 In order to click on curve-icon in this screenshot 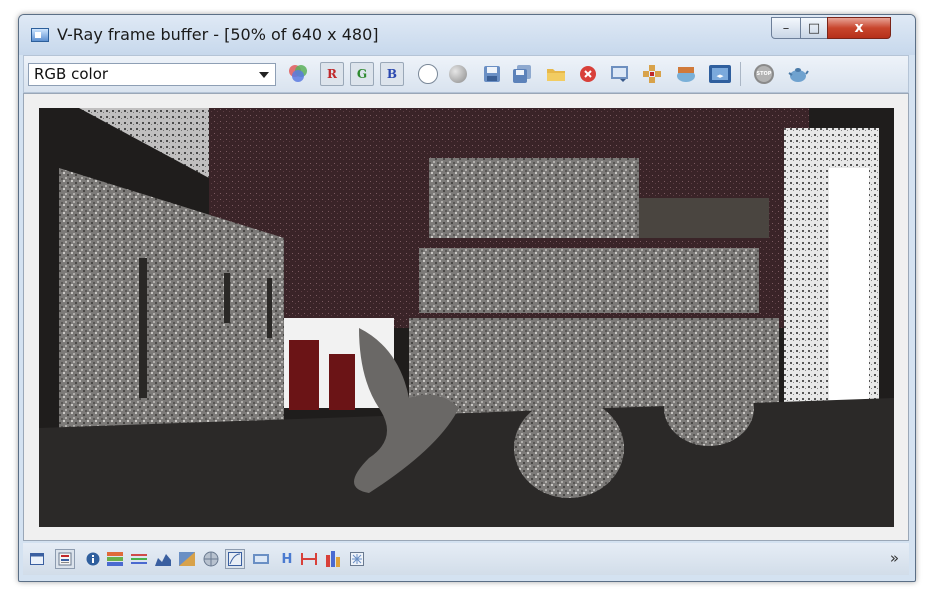, I will do `click(163, 560)`.